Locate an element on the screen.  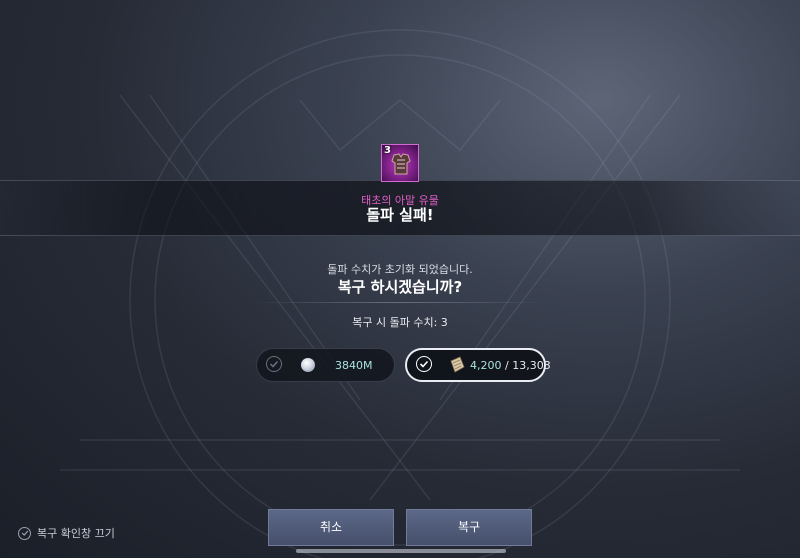
silver-amount: 3840M is located at coordinates (354, 365).